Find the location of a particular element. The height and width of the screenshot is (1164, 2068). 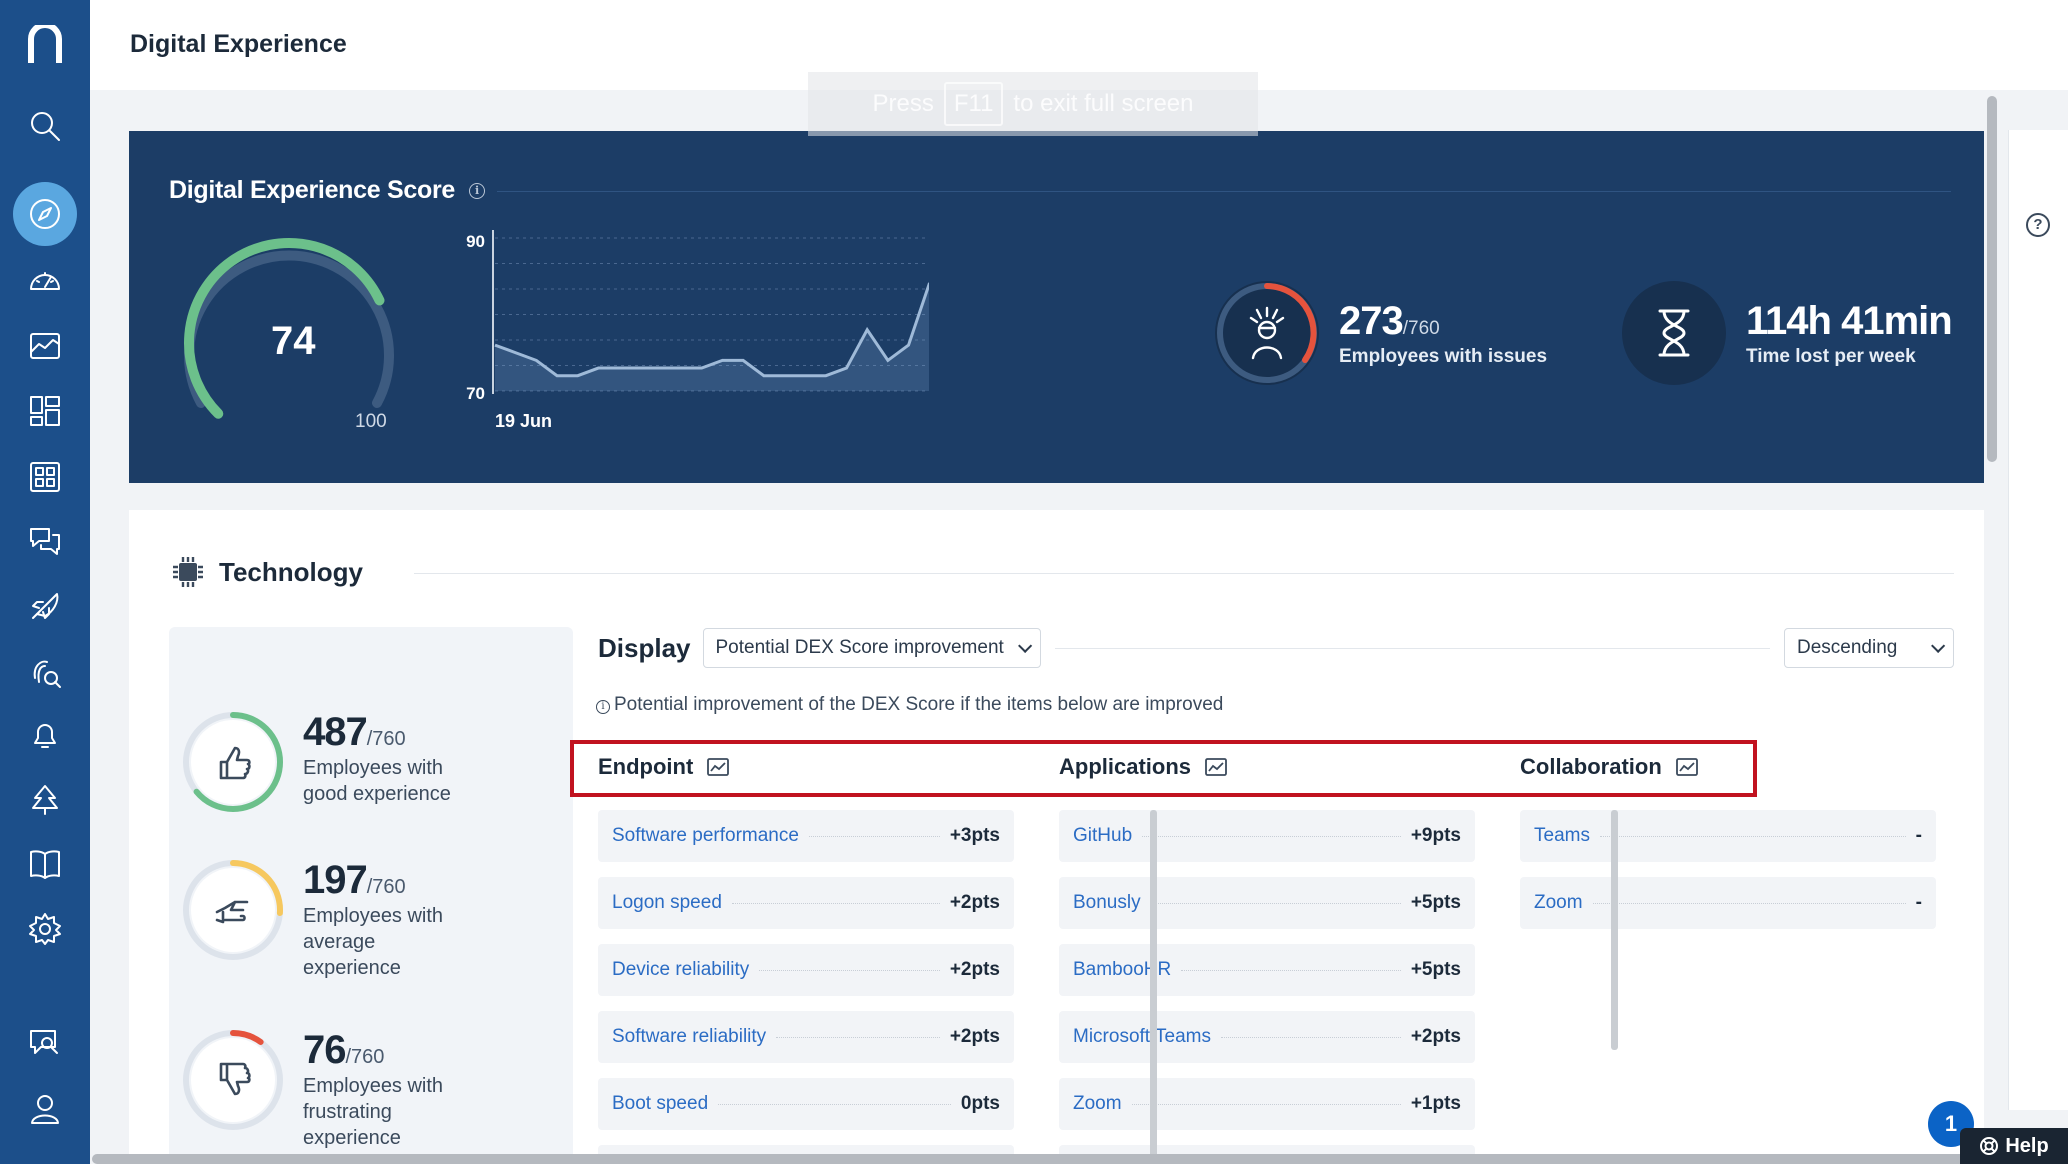

item-name-link: GitHub is located at coordinates (1102, 836).